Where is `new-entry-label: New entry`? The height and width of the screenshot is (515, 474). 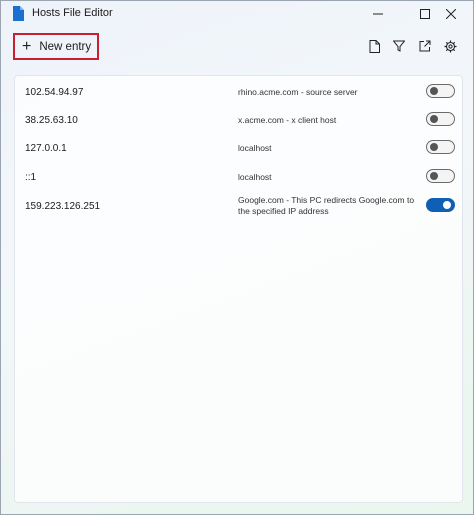 new-entry-label: New entry is located at coordinates (65, 46).